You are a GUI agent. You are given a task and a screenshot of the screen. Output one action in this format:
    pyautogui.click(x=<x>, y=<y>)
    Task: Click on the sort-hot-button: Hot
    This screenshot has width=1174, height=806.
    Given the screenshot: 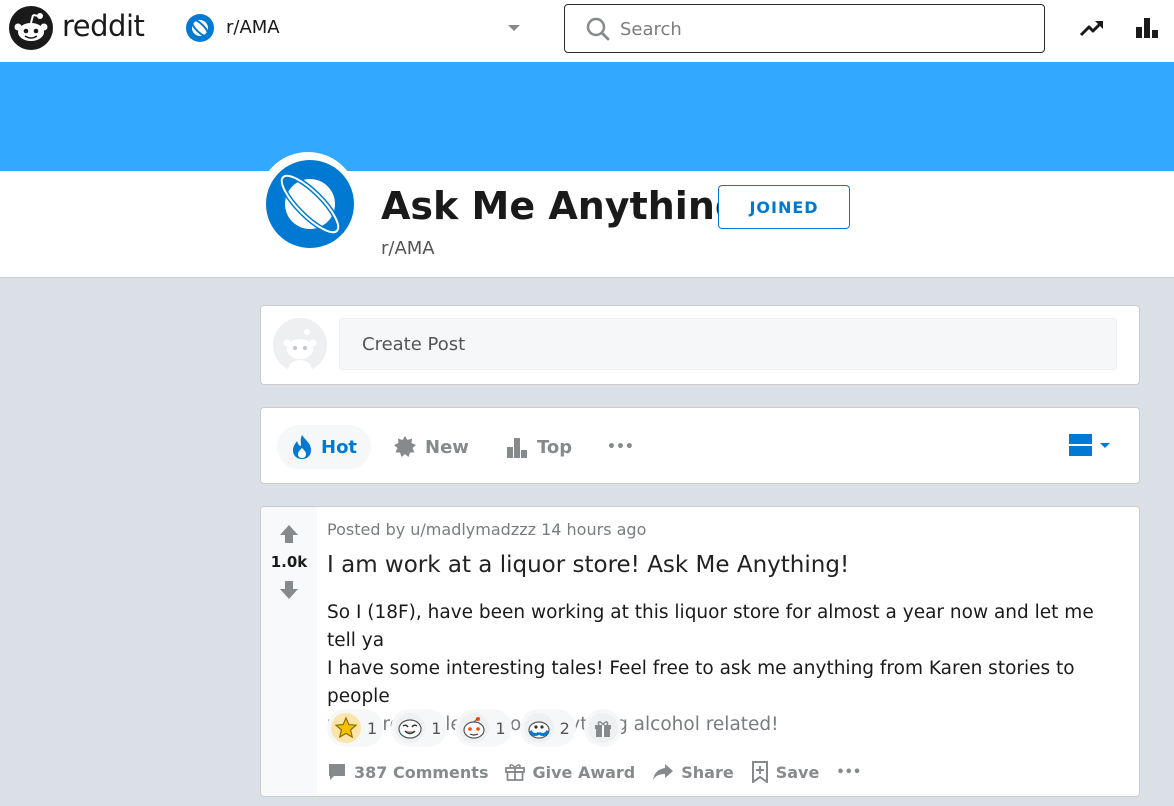 What is the action you would take?
    pyautogui.click(x=324, y=447)
    